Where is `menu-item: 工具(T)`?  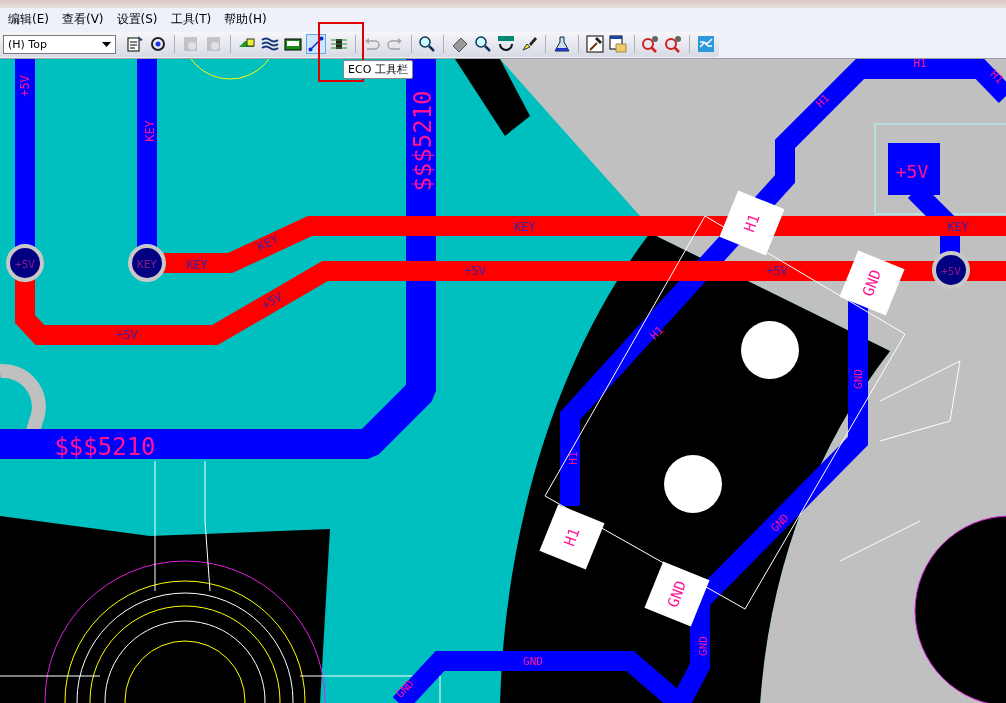
menu-item: 工具(T) is located at coordinates (191, 19).